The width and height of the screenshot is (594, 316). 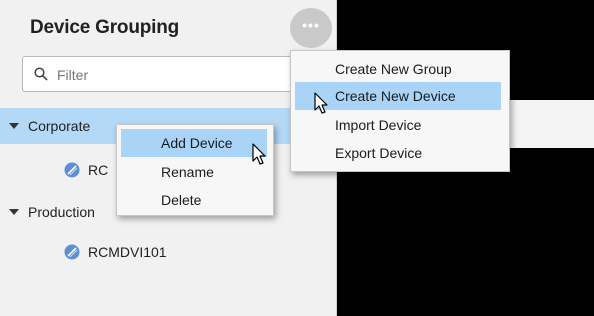 I want to click on tree-device-rcmdvi101: RCMDVI101, so click(x=115, y=252).